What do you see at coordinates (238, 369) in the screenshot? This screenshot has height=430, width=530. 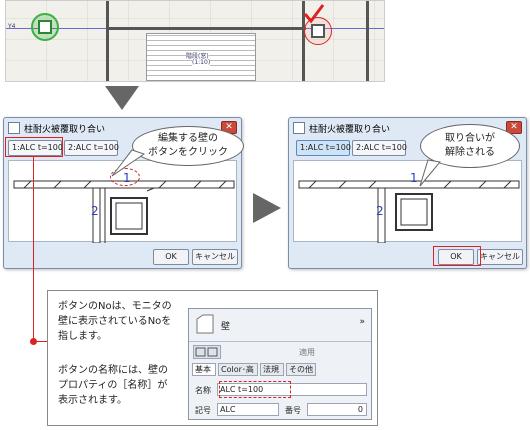 I see `tab-color-height: Color･高` at bounding box center [238, 369].